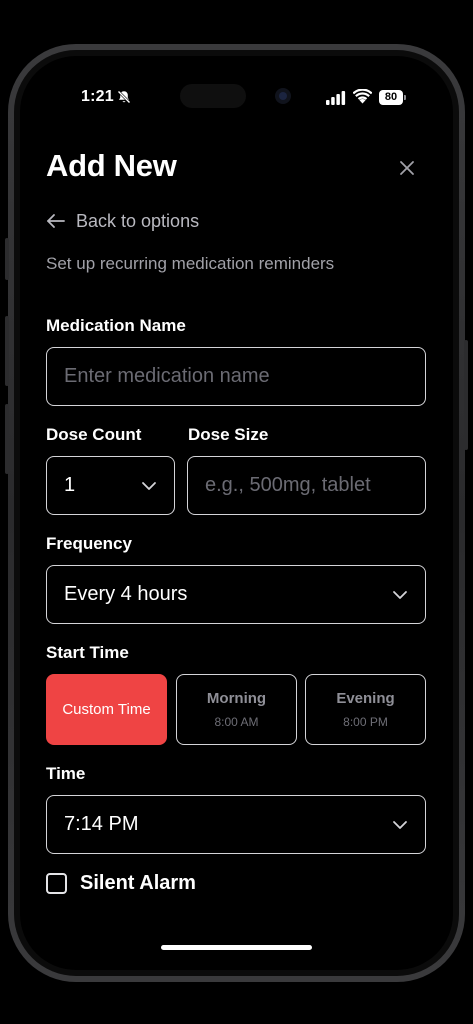 The image size is (473, 1024). I want to click on back-link-label: Back to options, so click(138, 220).